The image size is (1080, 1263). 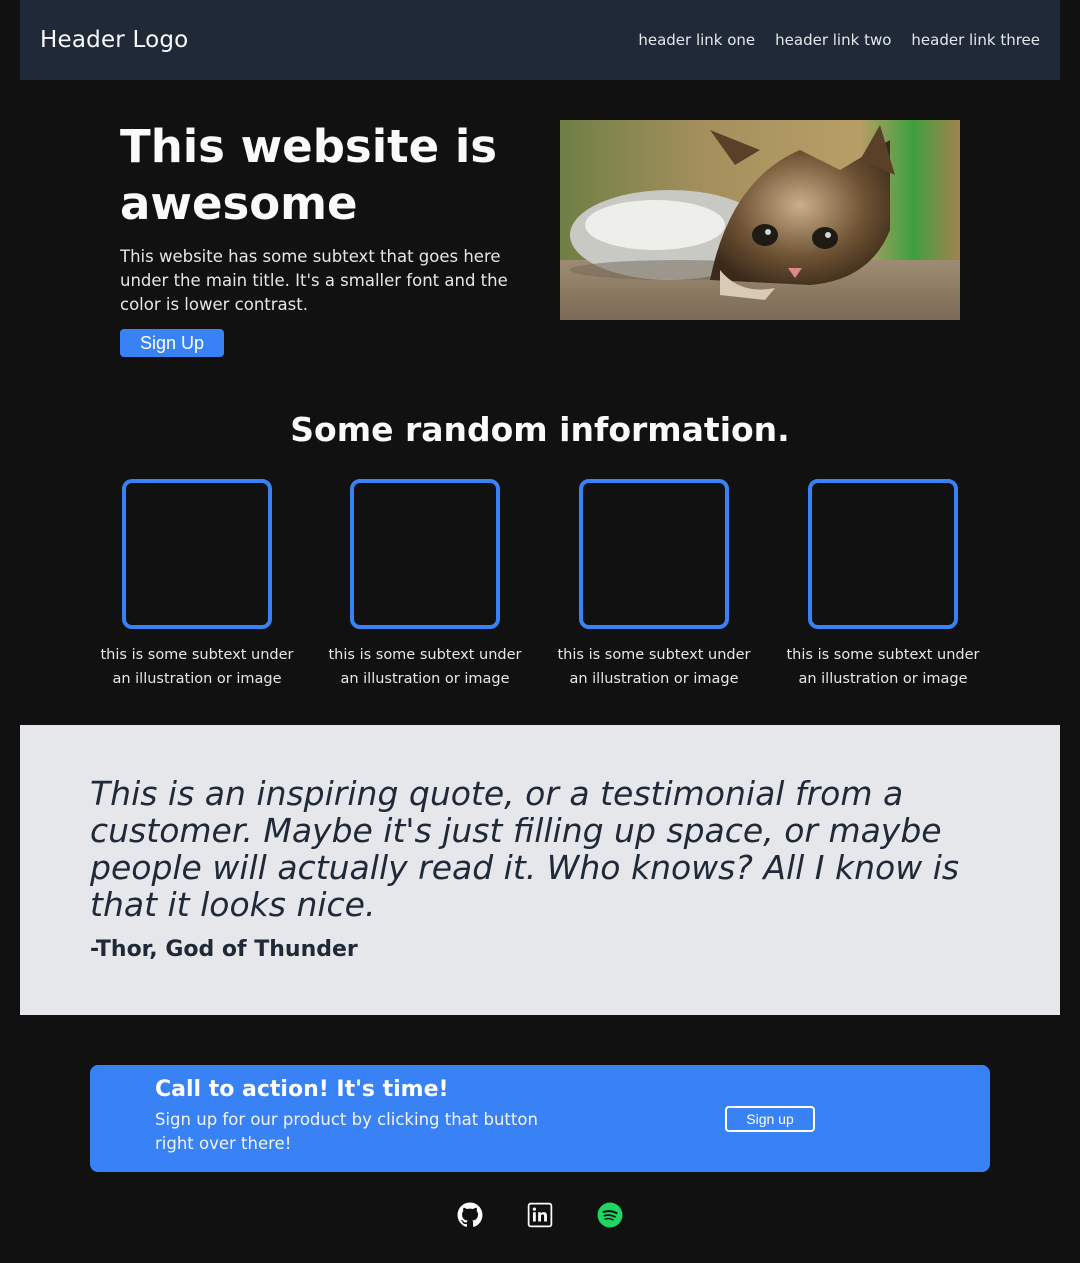 What do you see at coordinates (224, 949) in the screenshot?
I see `quote-author: -Thor, God of Thunder` at bounding box center [224, 949].